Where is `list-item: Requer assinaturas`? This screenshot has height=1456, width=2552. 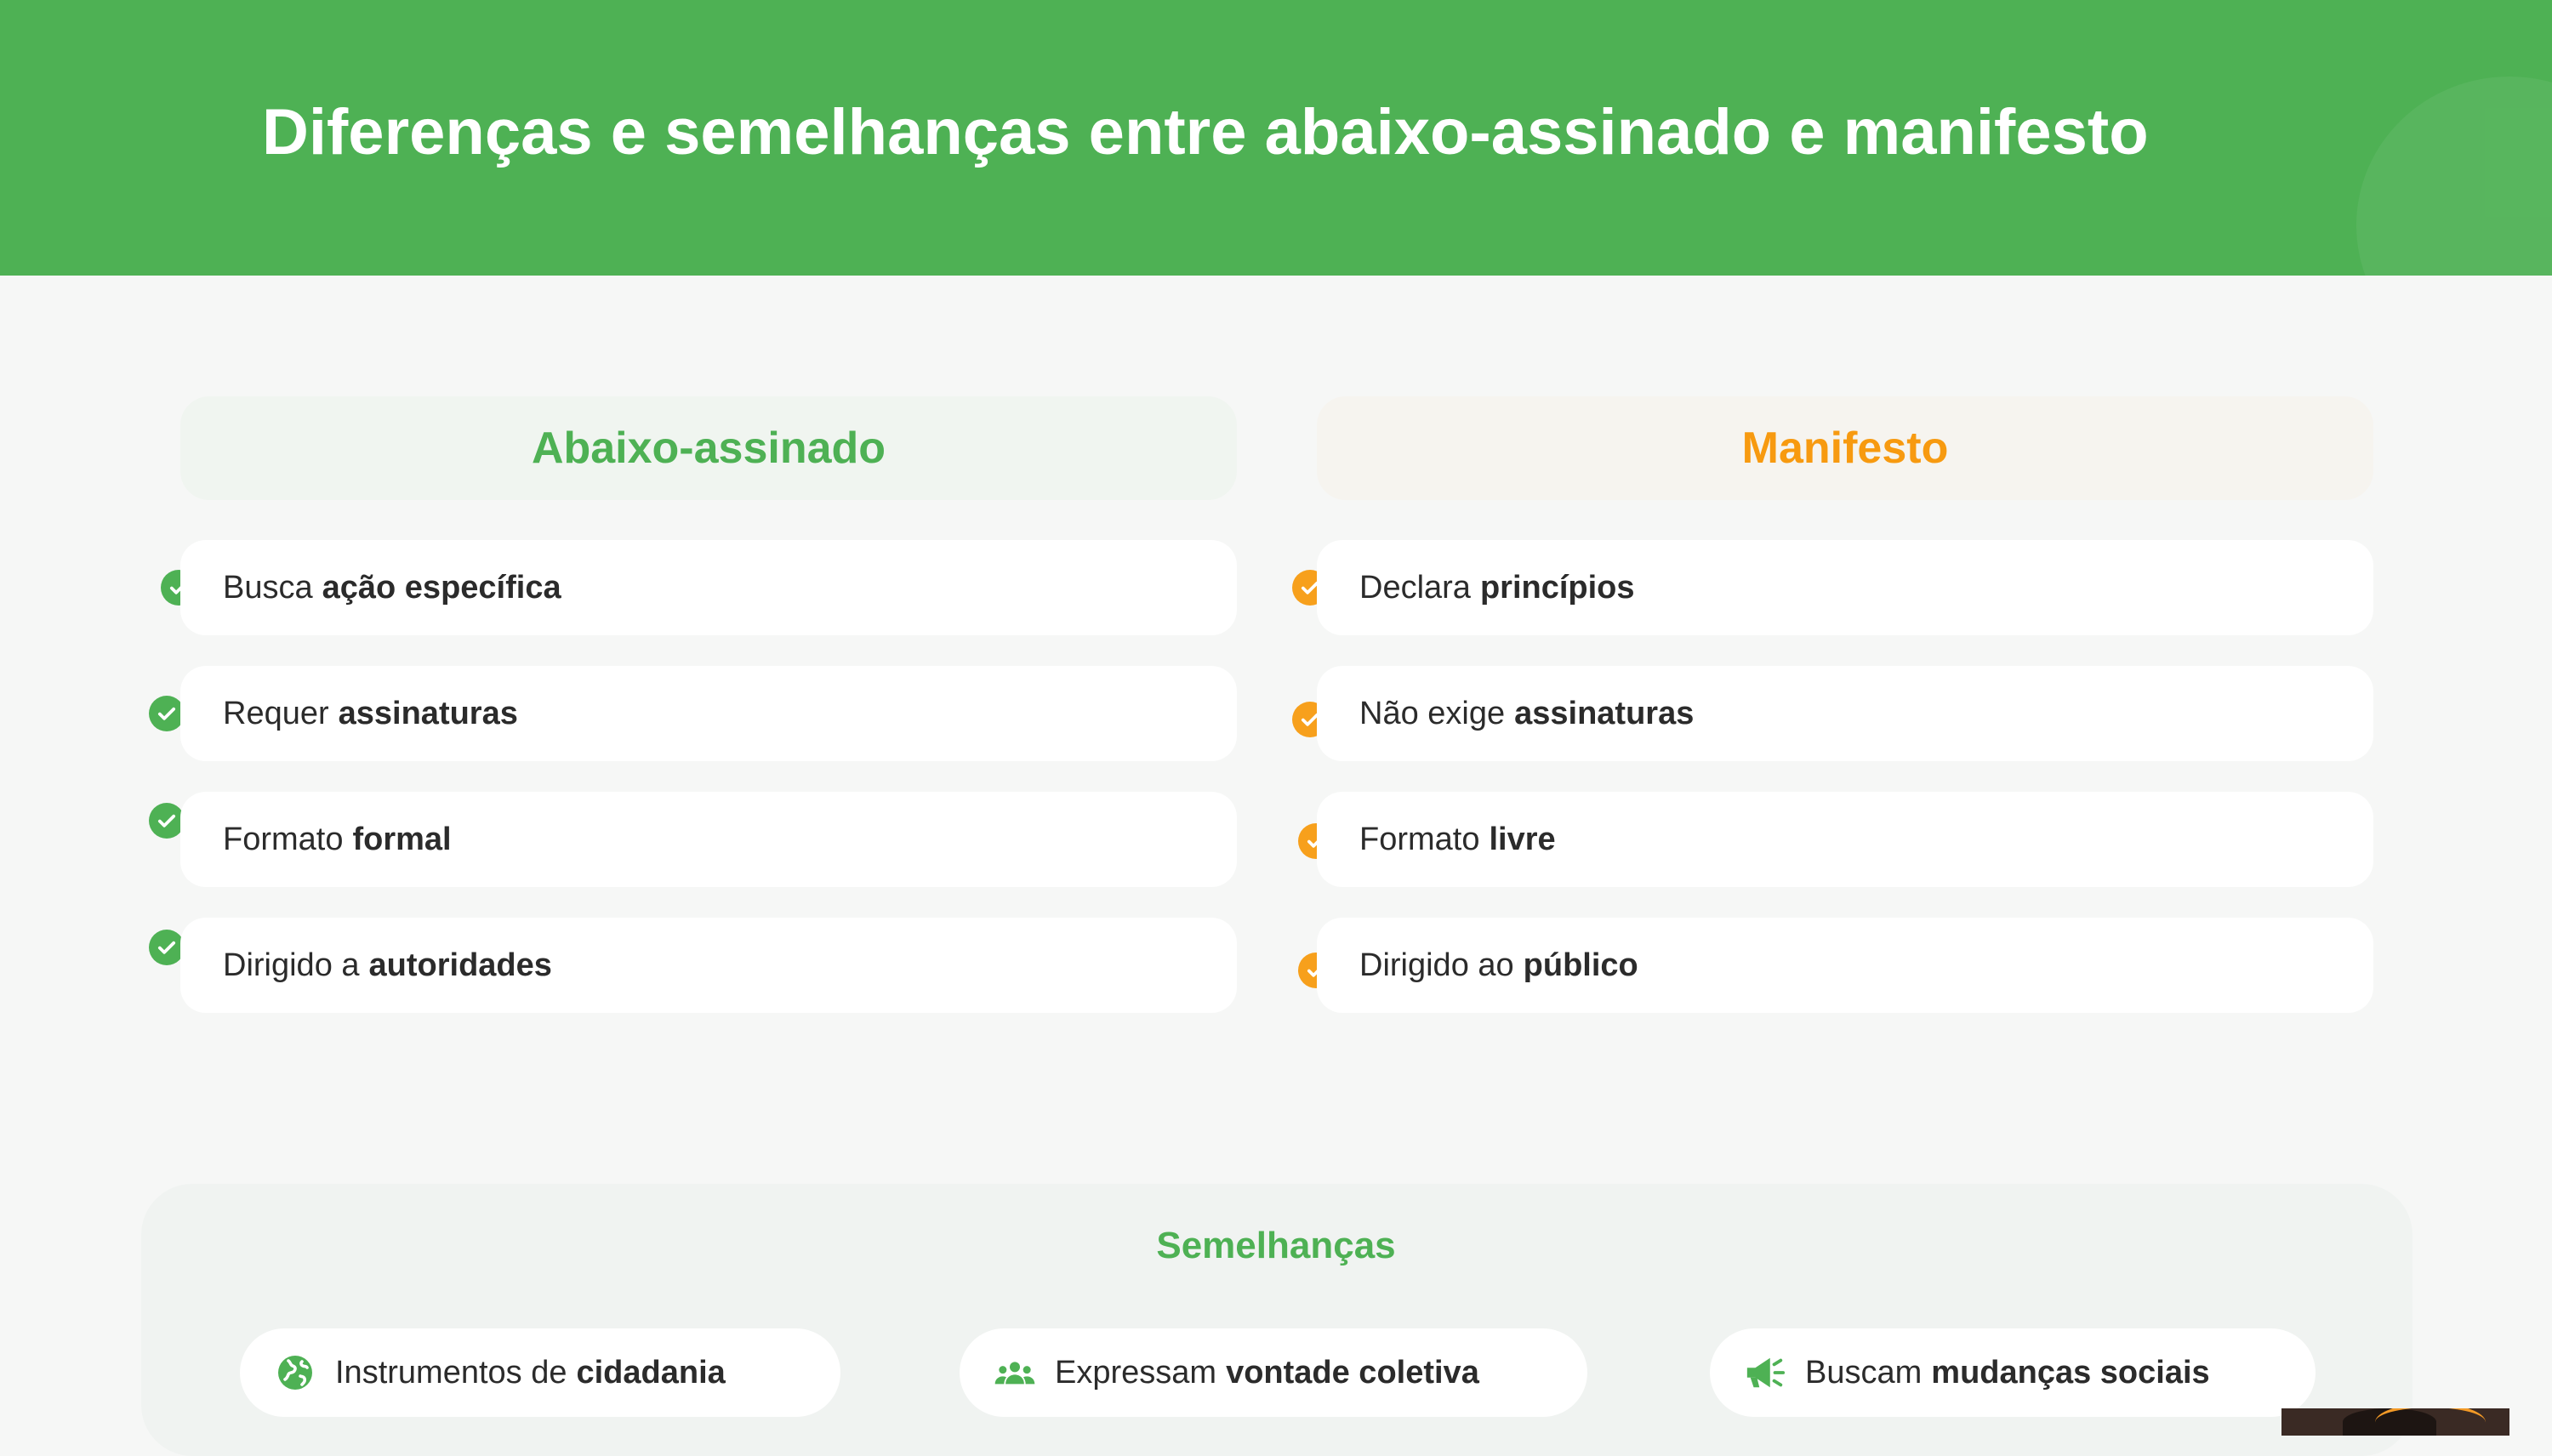 list-item: Requer assinaturas is located at coordinates (708, 713).